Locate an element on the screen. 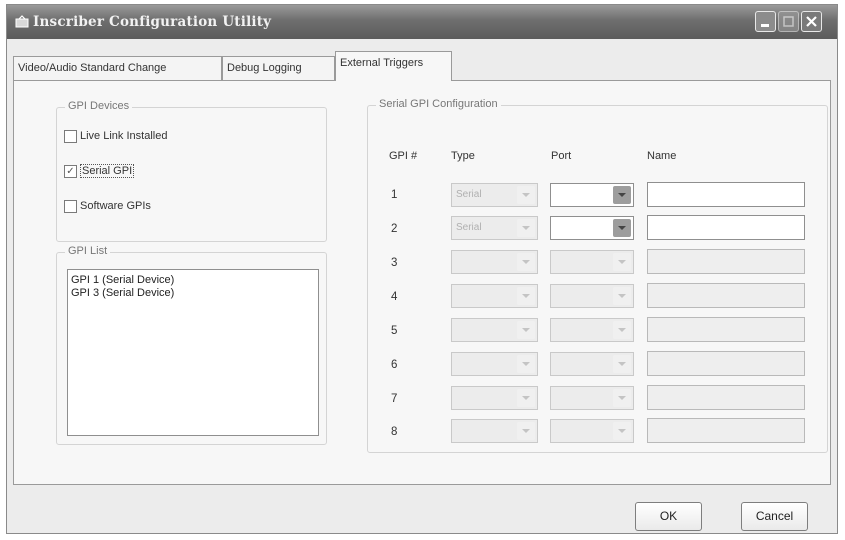 The height and width of the screenshot is (540, 845). port-header: Port is located at coordinates (561, 156).